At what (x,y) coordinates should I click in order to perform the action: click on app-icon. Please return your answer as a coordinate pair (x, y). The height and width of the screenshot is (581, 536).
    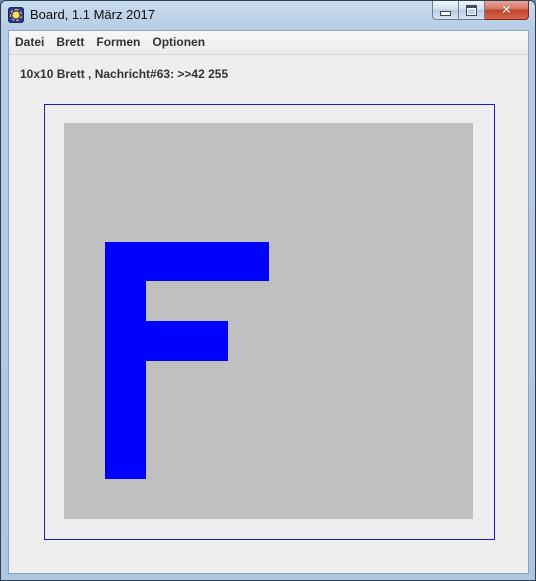
    Looking at the image, I should click on (16, 15).